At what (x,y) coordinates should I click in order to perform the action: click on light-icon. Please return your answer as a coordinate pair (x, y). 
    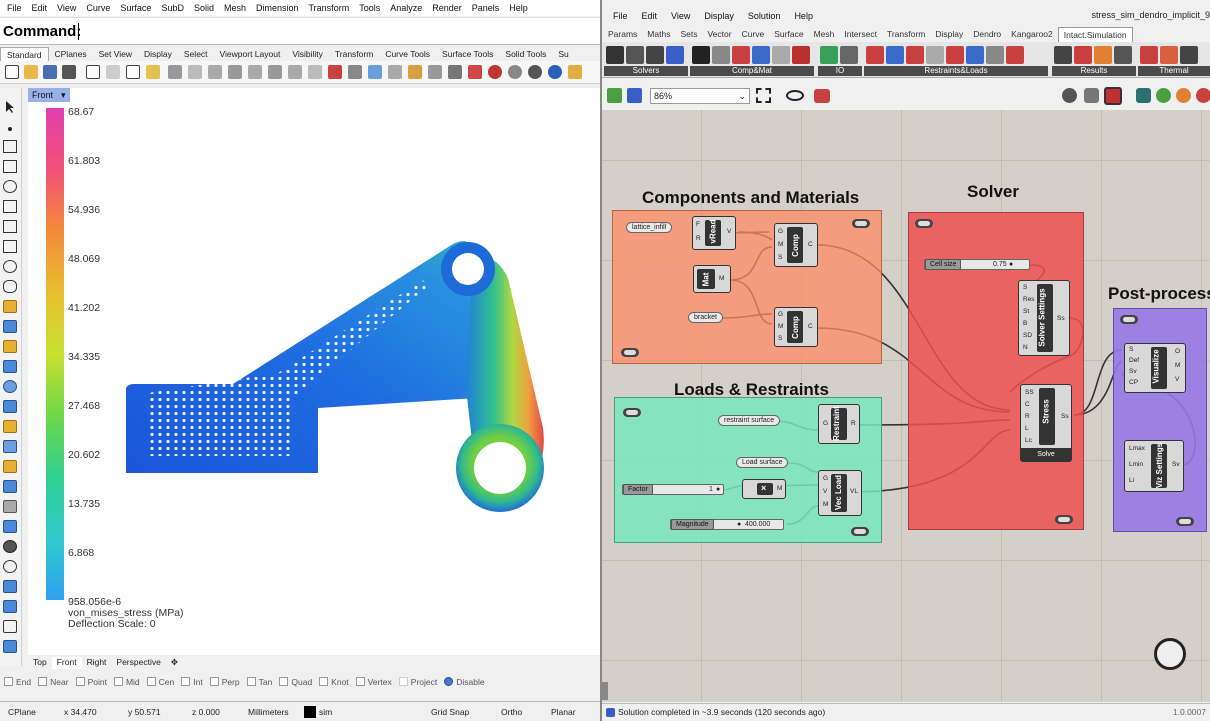
    Looking at the image, I should click on (415, 72).